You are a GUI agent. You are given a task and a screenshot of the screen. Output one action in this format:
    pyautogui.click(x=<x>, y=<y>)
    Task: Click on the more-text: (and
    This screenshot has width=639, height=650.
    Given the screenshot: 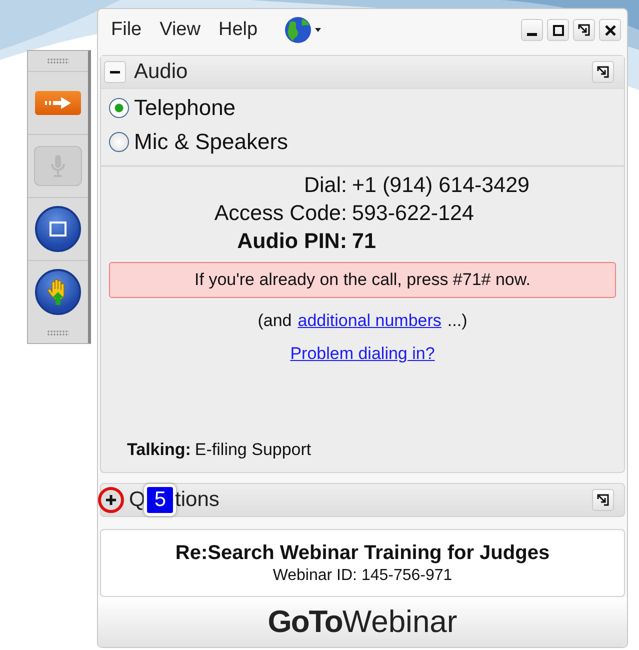 What is the action you would take?
    pyautogui.click(x=275, y=321)
    